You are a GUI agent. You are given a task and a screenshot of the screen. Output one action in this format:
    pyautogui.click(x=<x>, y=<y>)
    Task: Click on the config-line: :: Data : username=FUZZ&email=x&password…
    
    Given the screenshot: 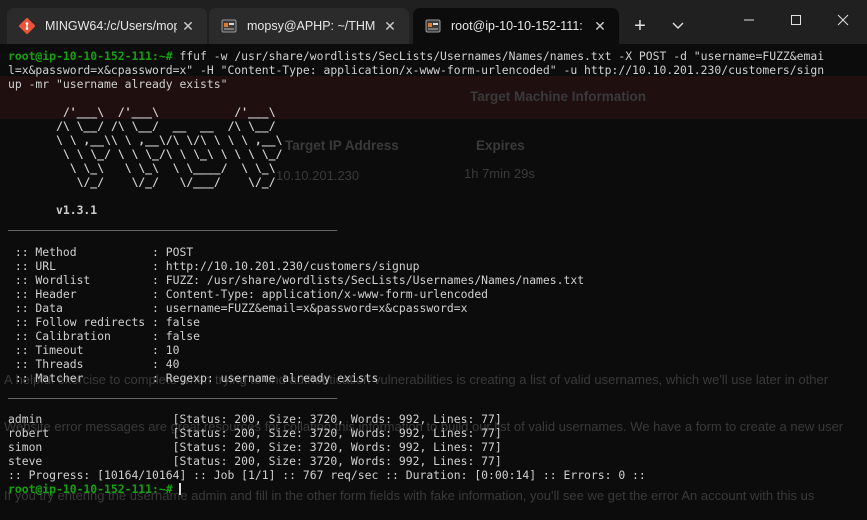 What is the action you would take?
    pyautogui.click(x=238, y=308)
    